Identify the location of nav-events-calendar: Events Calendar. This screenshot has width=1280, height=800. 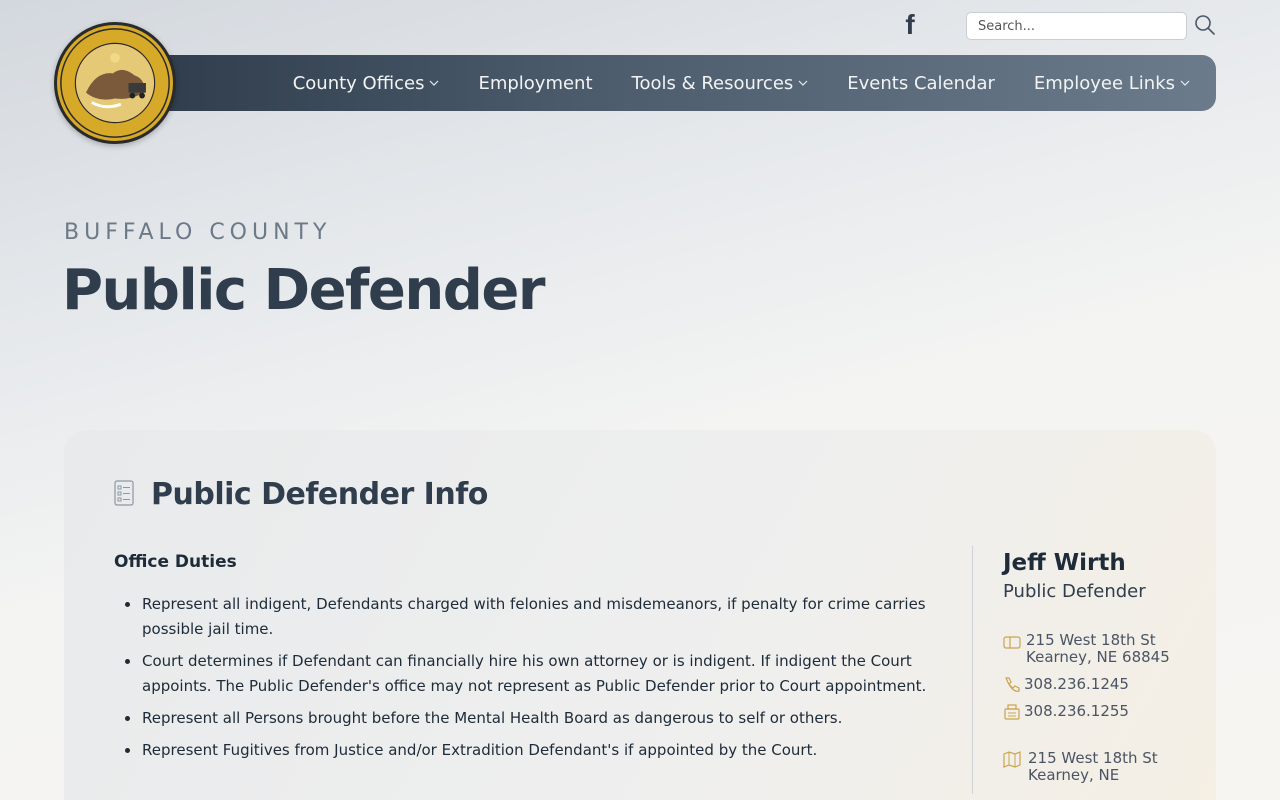
(921, 83).